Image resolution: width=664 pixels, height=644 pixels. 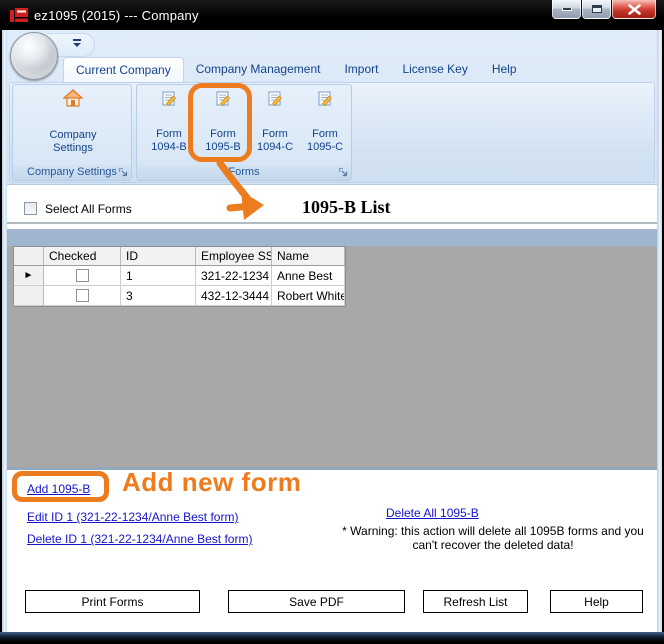 I want to click on grid-corner-cell, so click(x=29, y=256).